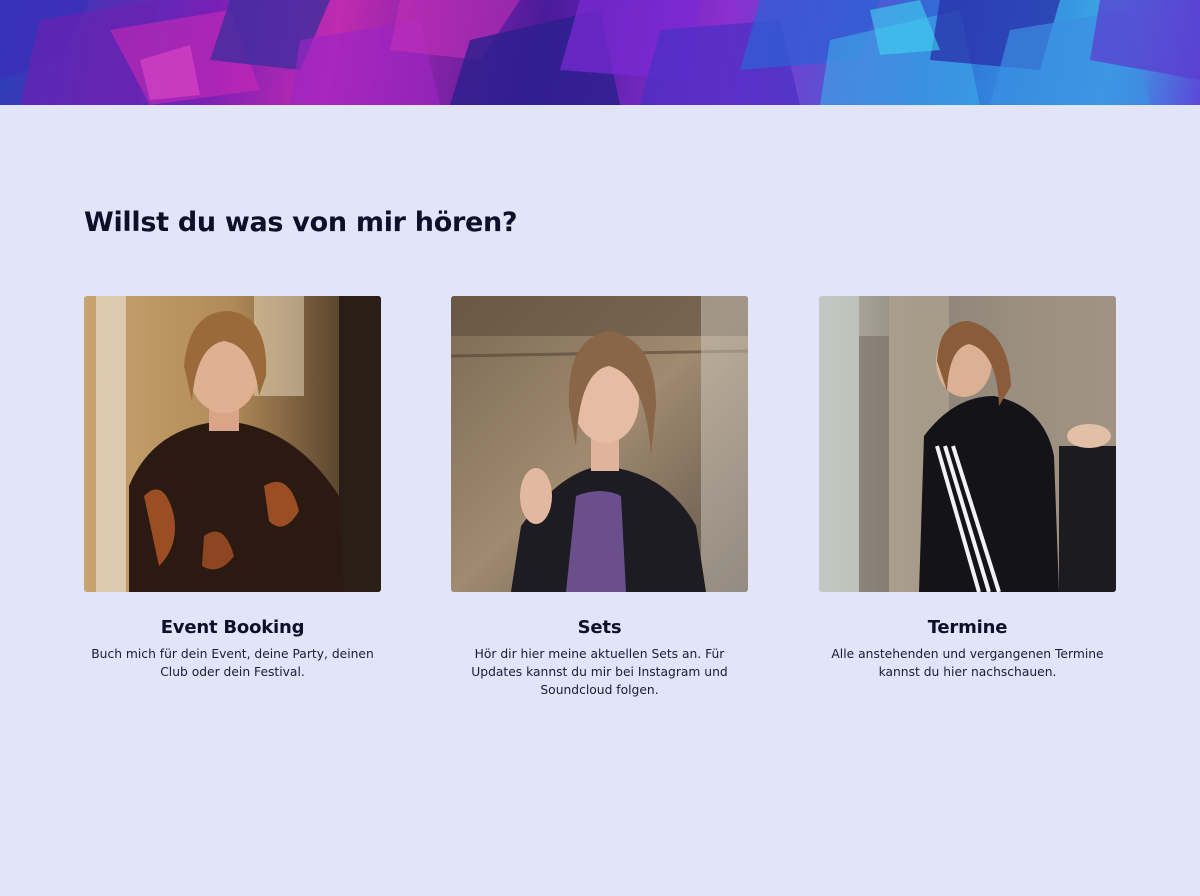 Image resolution: width=1200 pixels, height=896 pixels. Describe the element at coordinates (967, 627) in the screenshot. I see `card-title: Termine` at that location.